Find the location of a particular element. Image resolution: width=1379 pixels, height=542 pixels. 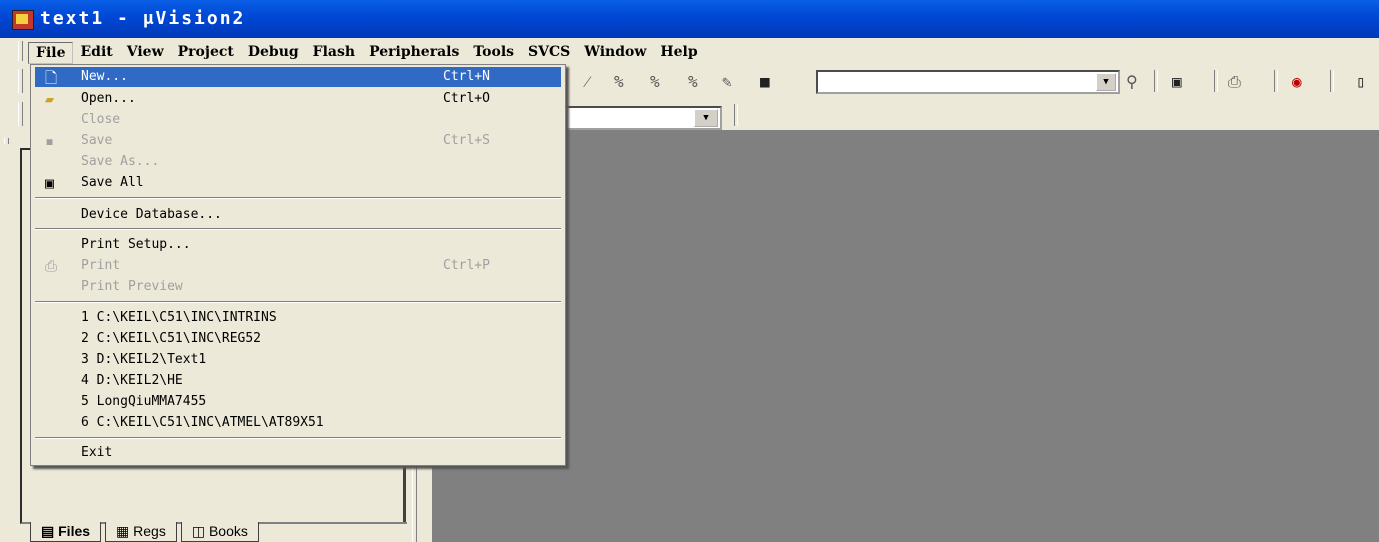

binoculars-icon: ⚲ is located at coordinates (1132, 81).